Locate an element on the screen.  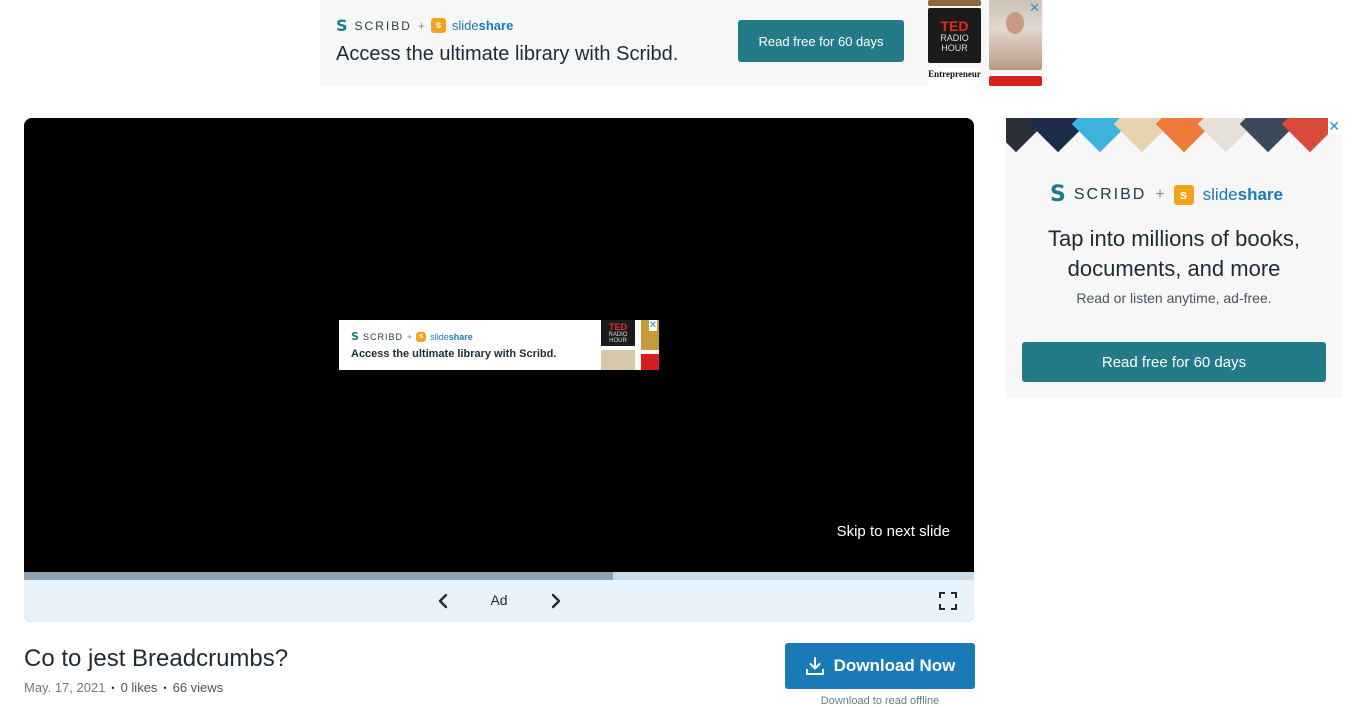
slide-progress-bar is located at coordinates (499, 576).